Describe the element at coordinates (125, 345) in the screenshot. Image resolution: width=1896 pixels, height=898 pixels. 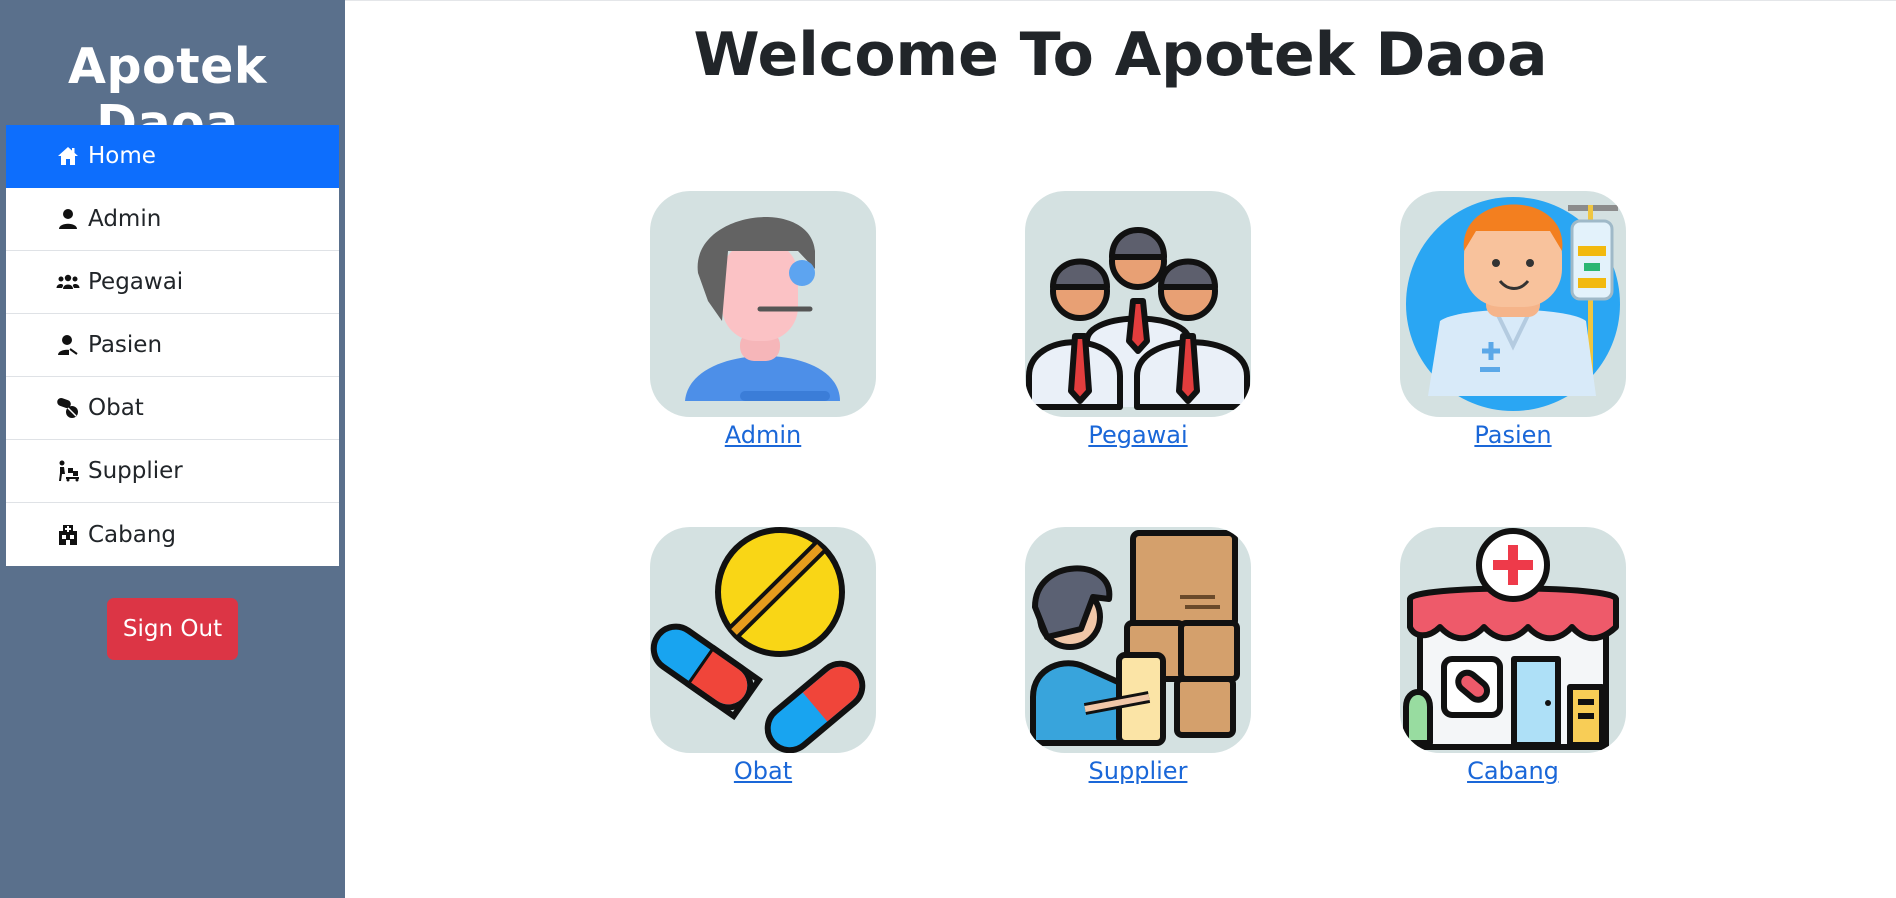
I see `sidebar-item-label: Pasien` at that location.